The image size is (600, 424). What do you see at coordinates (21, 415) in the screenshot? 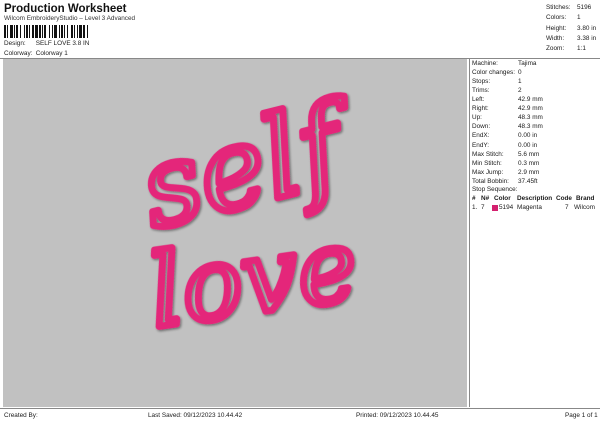
I see `created-by: Created By:` at bounding box center [21, 415].